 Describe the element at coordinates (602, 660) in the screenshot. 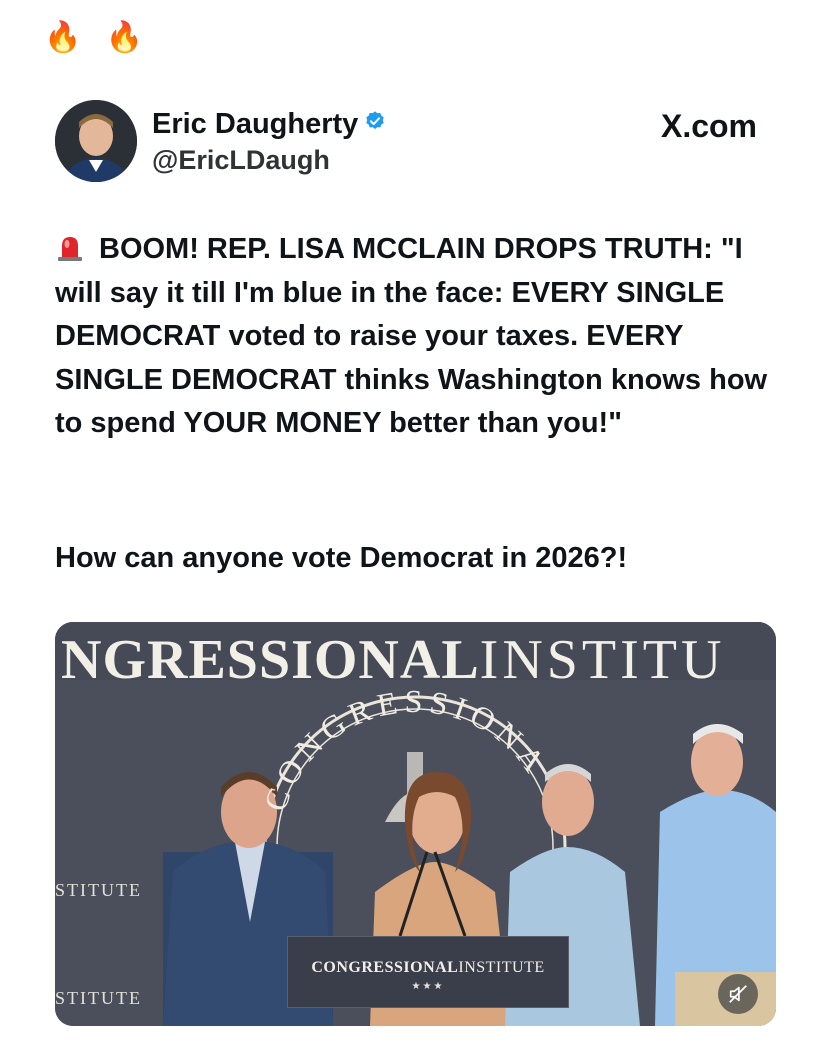

I see `banner-text-thin: INSTITU` at that location.